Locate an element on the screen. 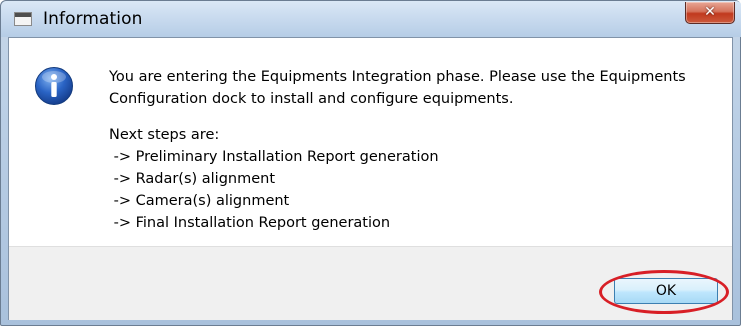 The width and height of the screenshot is (741, 326). window-app-icon is located at coordinates (23, 19).